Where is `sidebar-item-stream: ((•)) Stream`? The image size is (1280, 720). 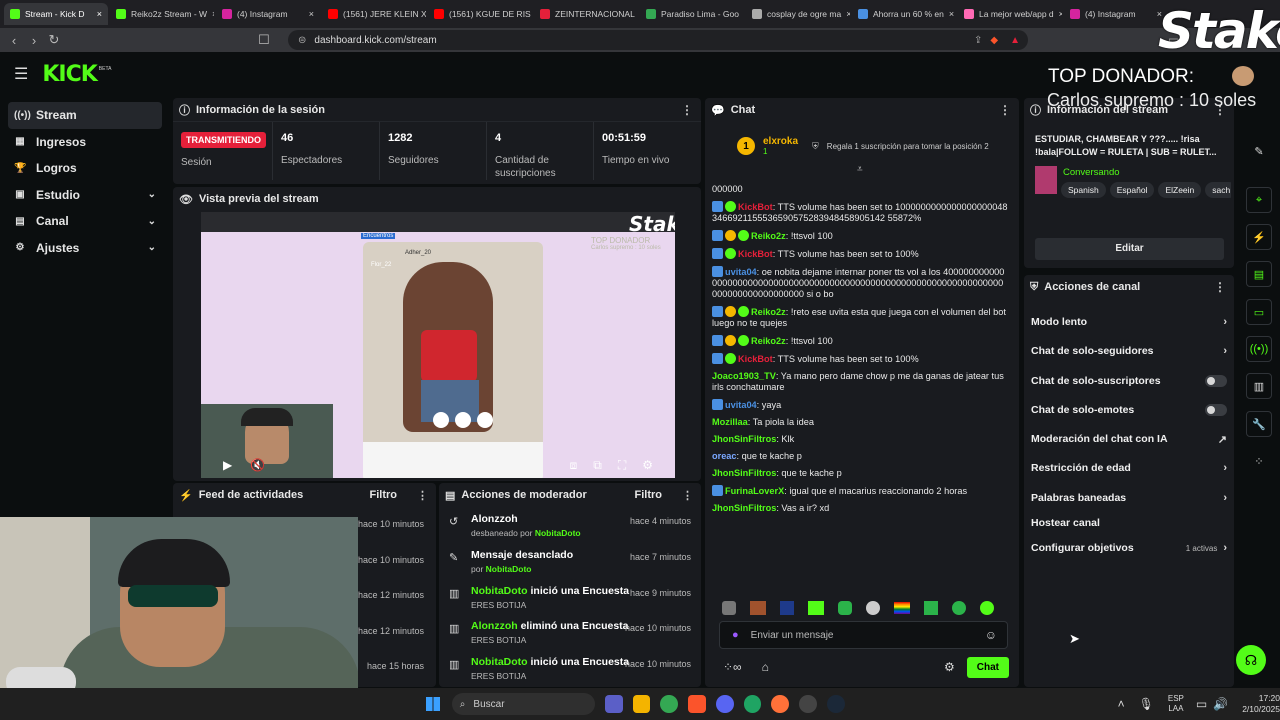 sidebar-item-stream: ((•)) Stream is located at coordinates (85, 115).